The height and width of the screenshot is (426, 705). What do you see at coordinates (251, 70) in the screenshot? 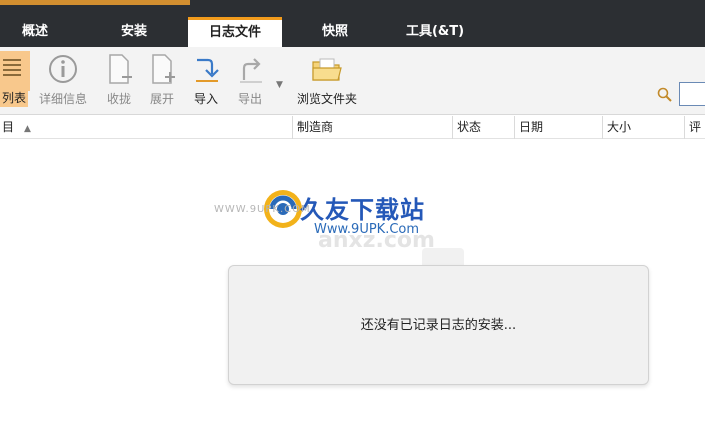
I see `export-arrow-icon` at bounding box center [251, 70].